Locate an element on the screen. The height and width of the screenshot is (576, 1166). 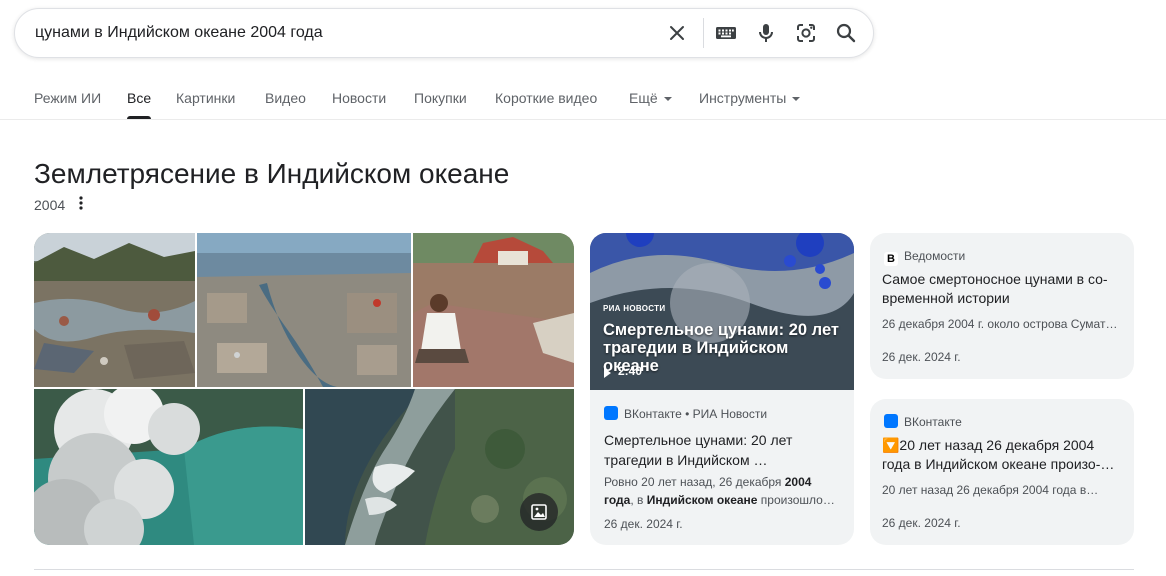
keyboard-icon is located at coordinates (726, 33).